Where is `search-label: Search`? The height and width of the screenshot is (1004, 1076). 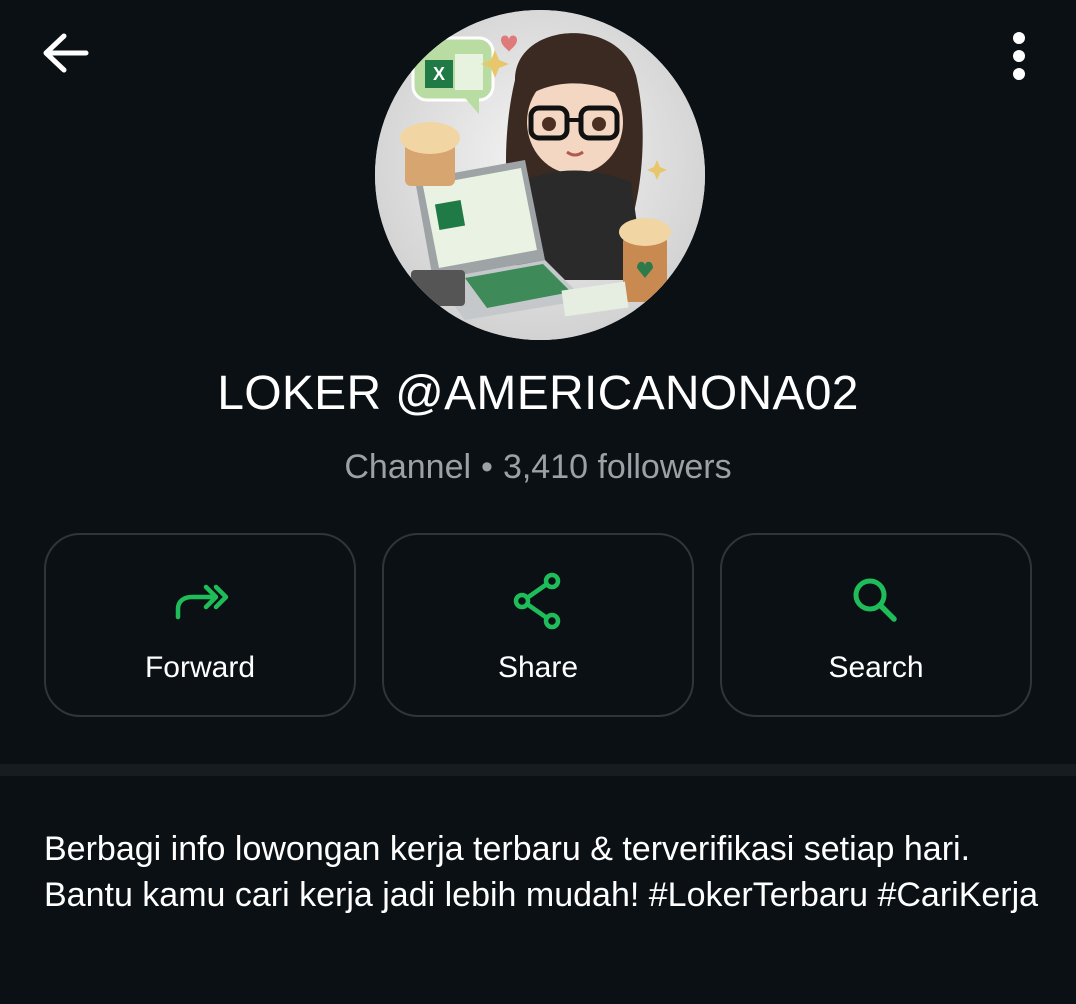 search-label: Search is located at coordinates (876, 667).